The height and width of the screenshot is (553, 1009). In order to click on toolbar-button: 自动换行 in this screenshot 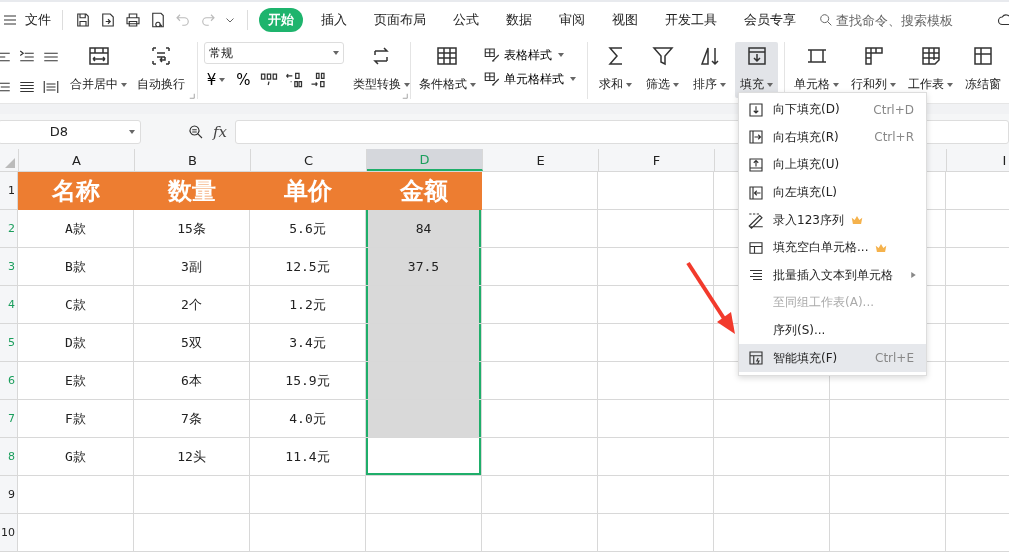, I will do `click(161, 70)`.